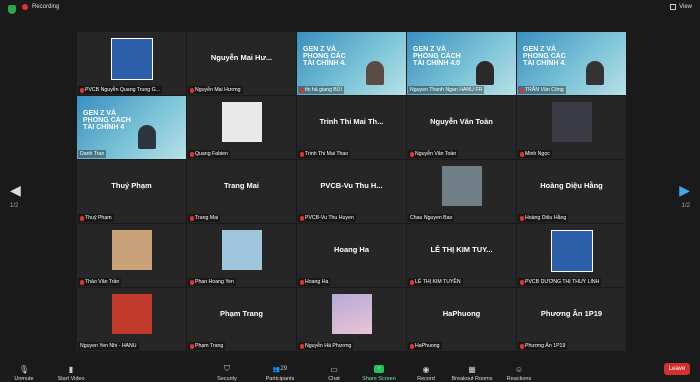 The height and width of the screenshot is (382, 700). What do you see at coordinates (324, 154) in the screenshot?
I see `participant-name-label: Trinh Thi Mai Thao` at bounding box center [324, 154].